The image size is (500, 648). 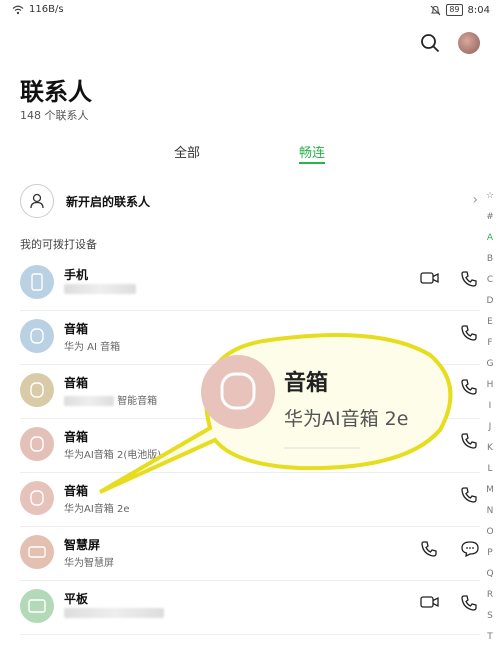 I want to click on avatar, so click(x=469, y=43).